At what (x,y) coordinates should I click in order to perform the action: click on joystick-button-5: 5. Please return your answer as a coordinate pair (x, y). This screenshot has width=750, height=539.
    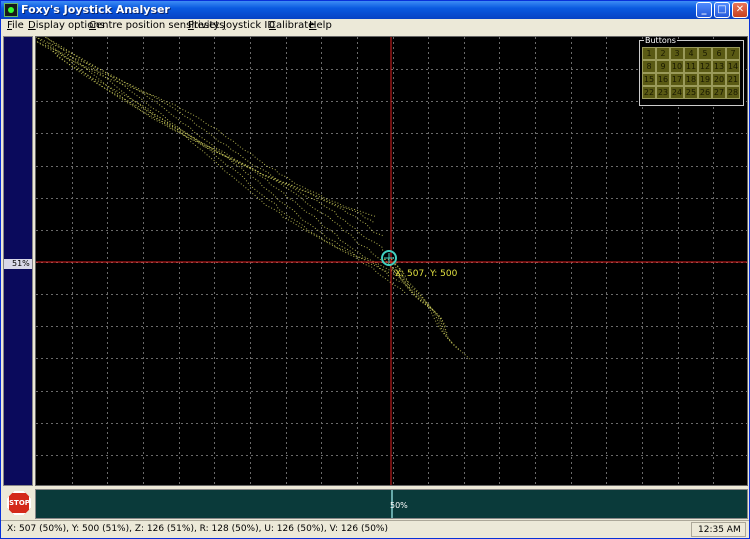
    Looking at the image, I should click on (705, 53).